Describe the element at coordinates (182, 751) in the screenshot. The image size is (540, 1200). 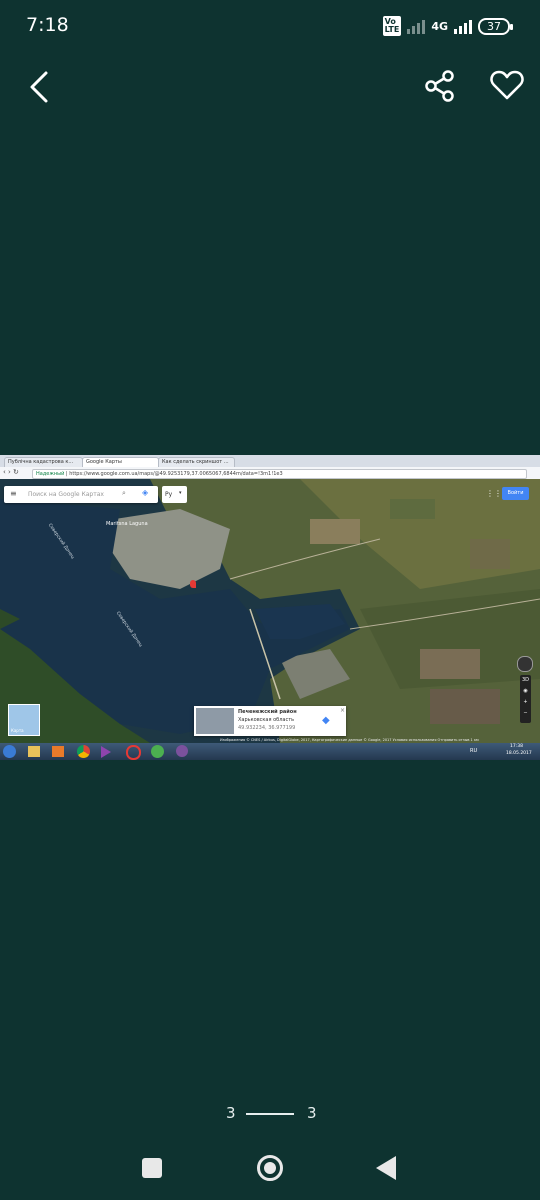
I see `viber-icon` at that location.